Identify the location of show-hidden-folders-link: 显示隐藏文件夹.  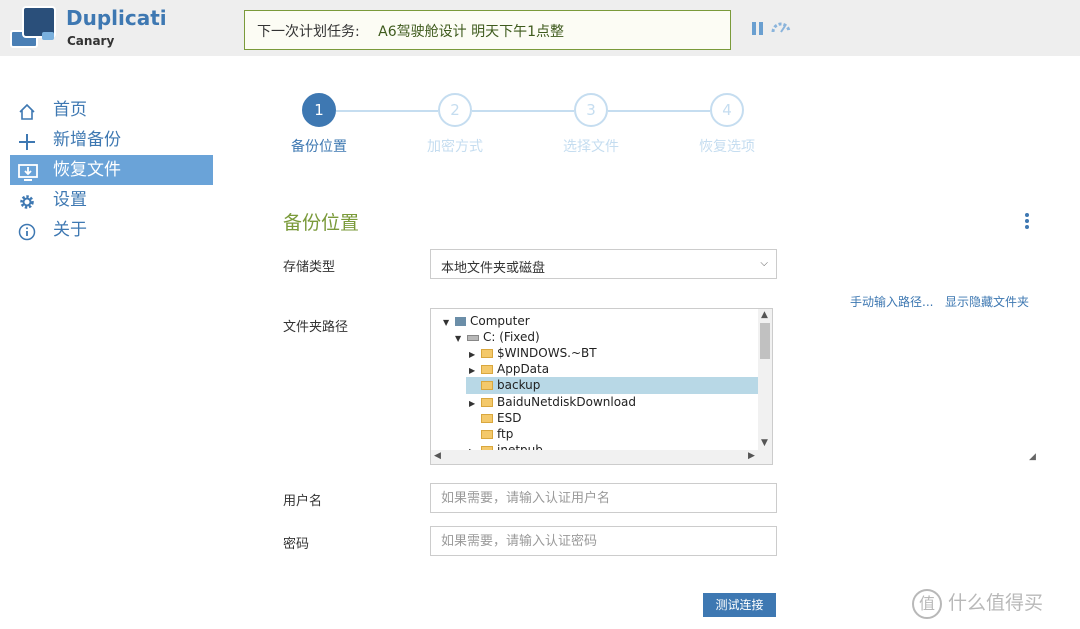
(987, 301).